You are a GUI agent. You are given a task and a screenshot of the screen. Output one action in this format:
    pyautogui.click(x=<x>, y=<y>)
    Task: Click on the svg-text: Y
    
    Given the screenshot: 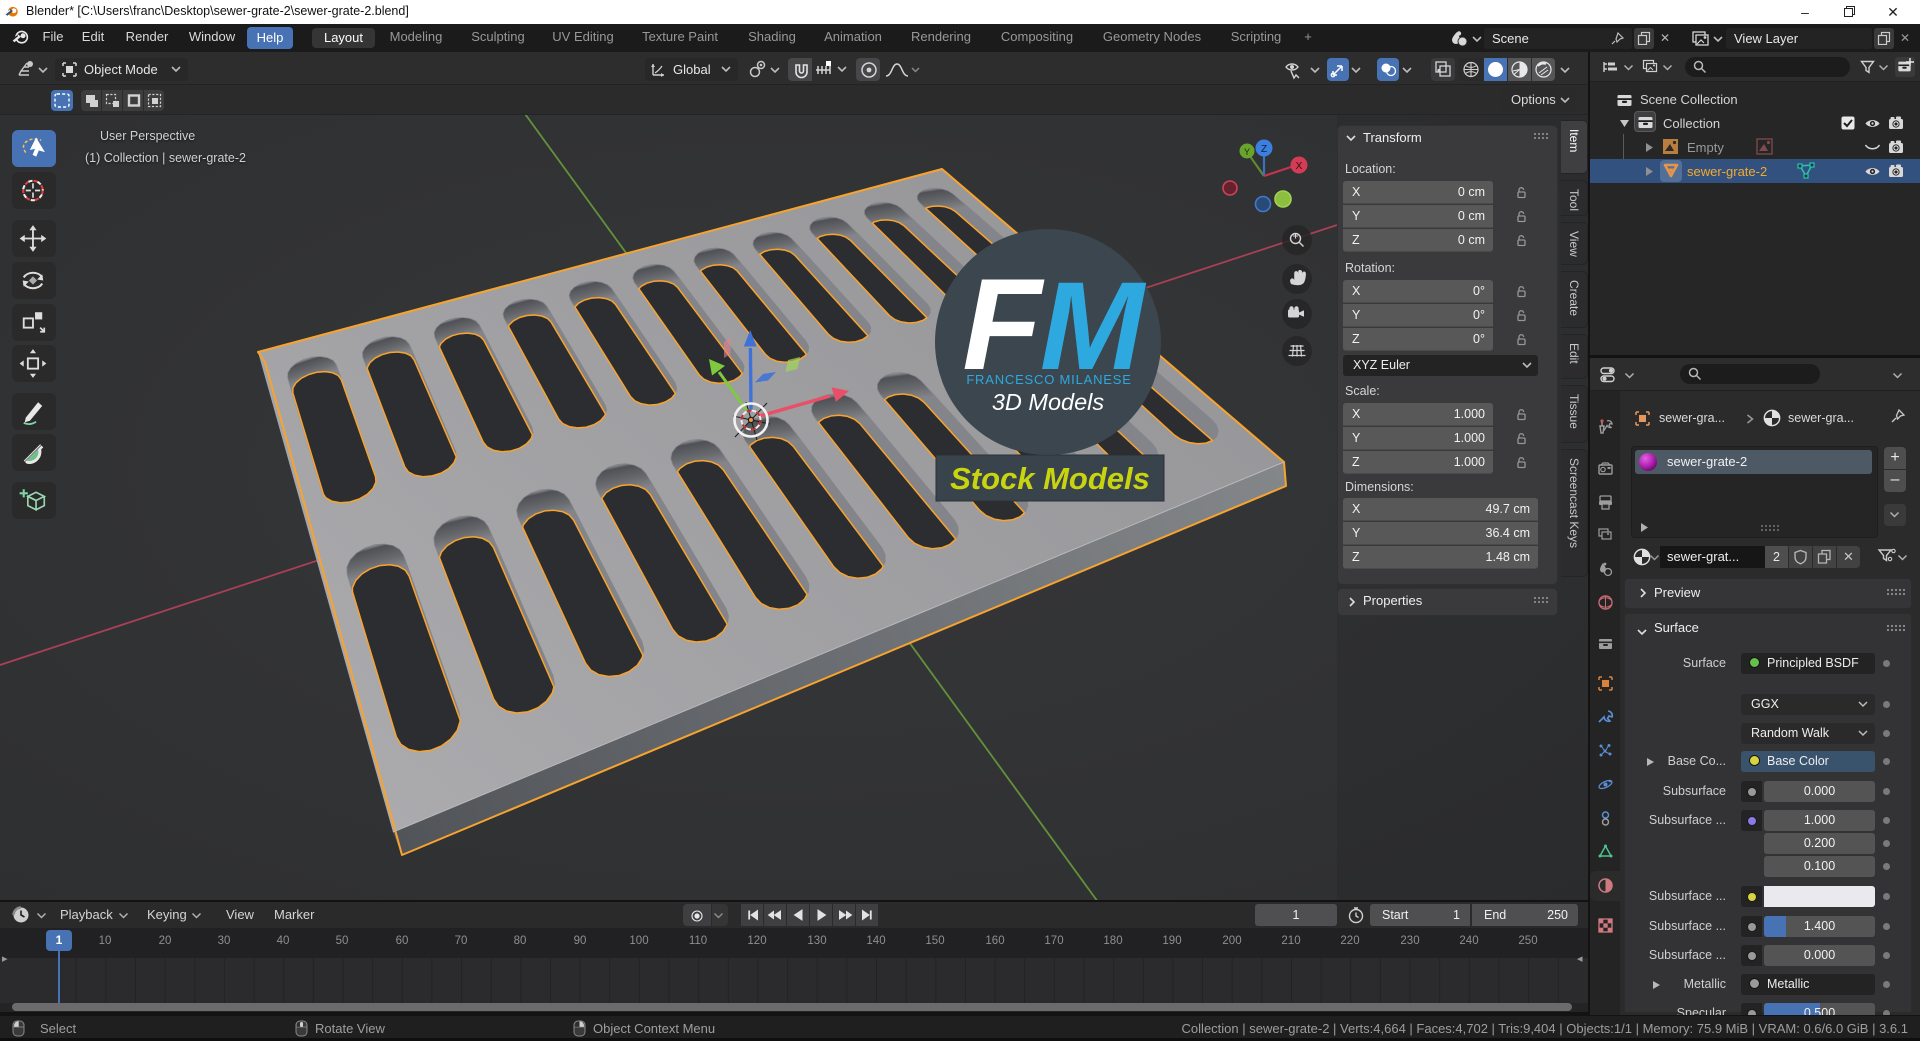 What is the action you would take?
    pyautogui.click(x=1247, y=152)
    